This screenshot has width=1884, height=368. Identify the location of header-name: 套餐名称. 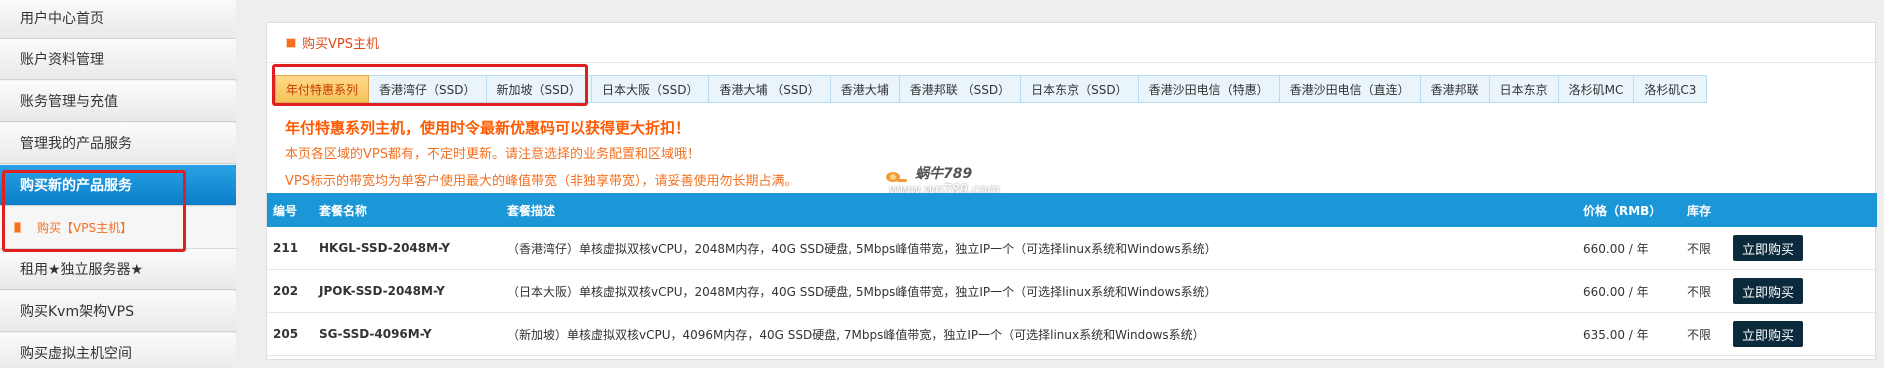
(343, 210).